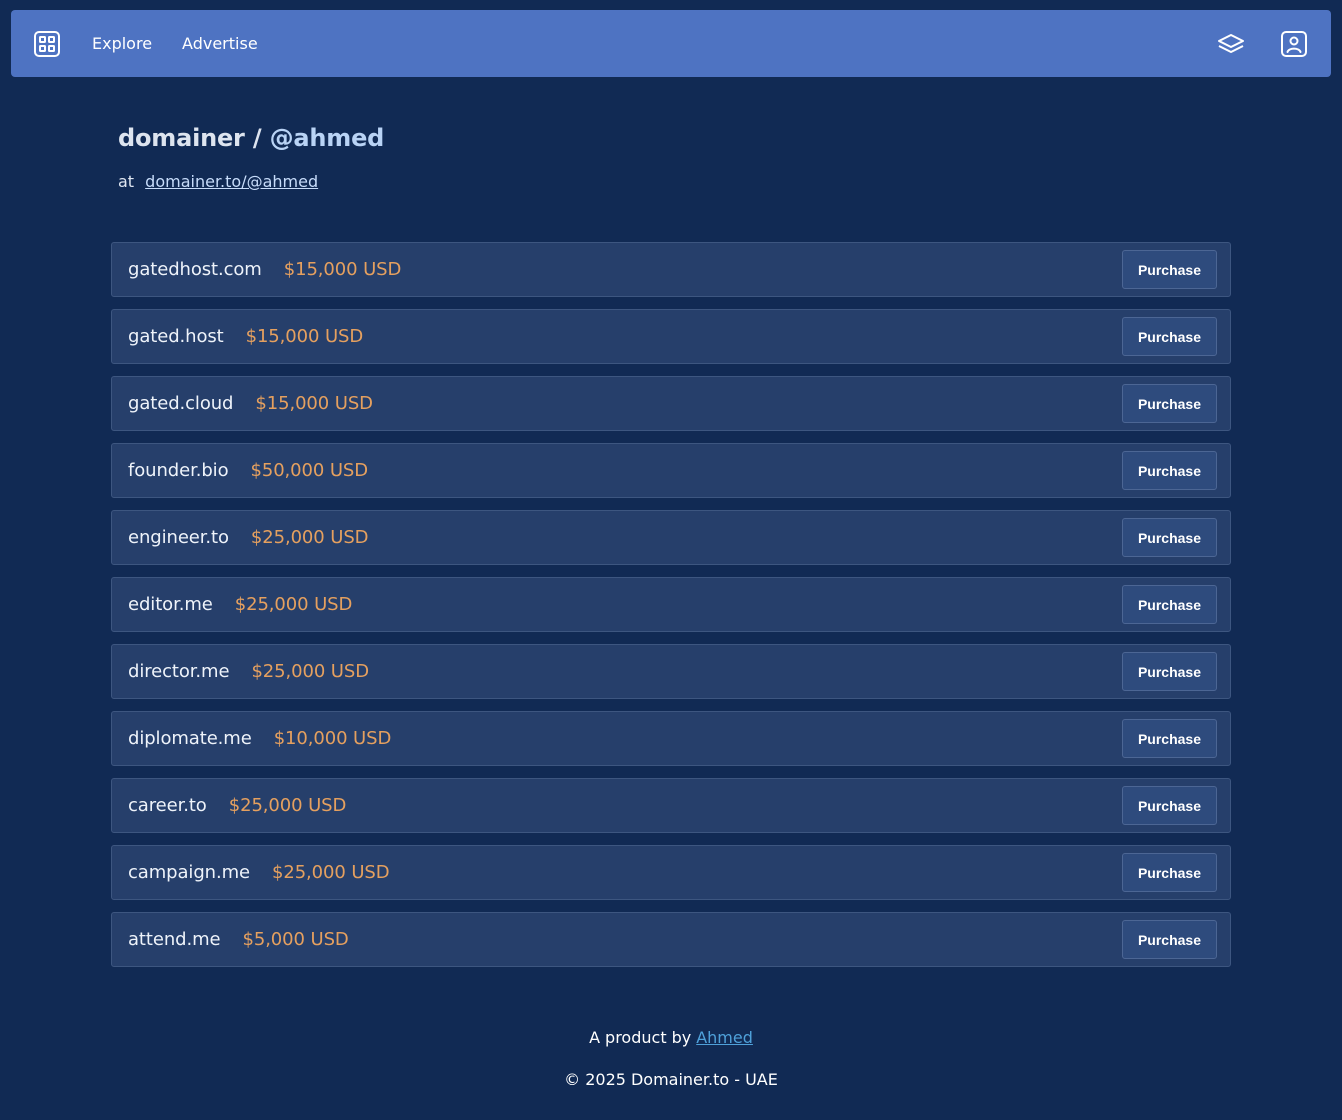  What do you see at coordinates (671, 43) in the screenshot?
I see `top-navbar: Explore Advertise` at bounding box center [671, 43].